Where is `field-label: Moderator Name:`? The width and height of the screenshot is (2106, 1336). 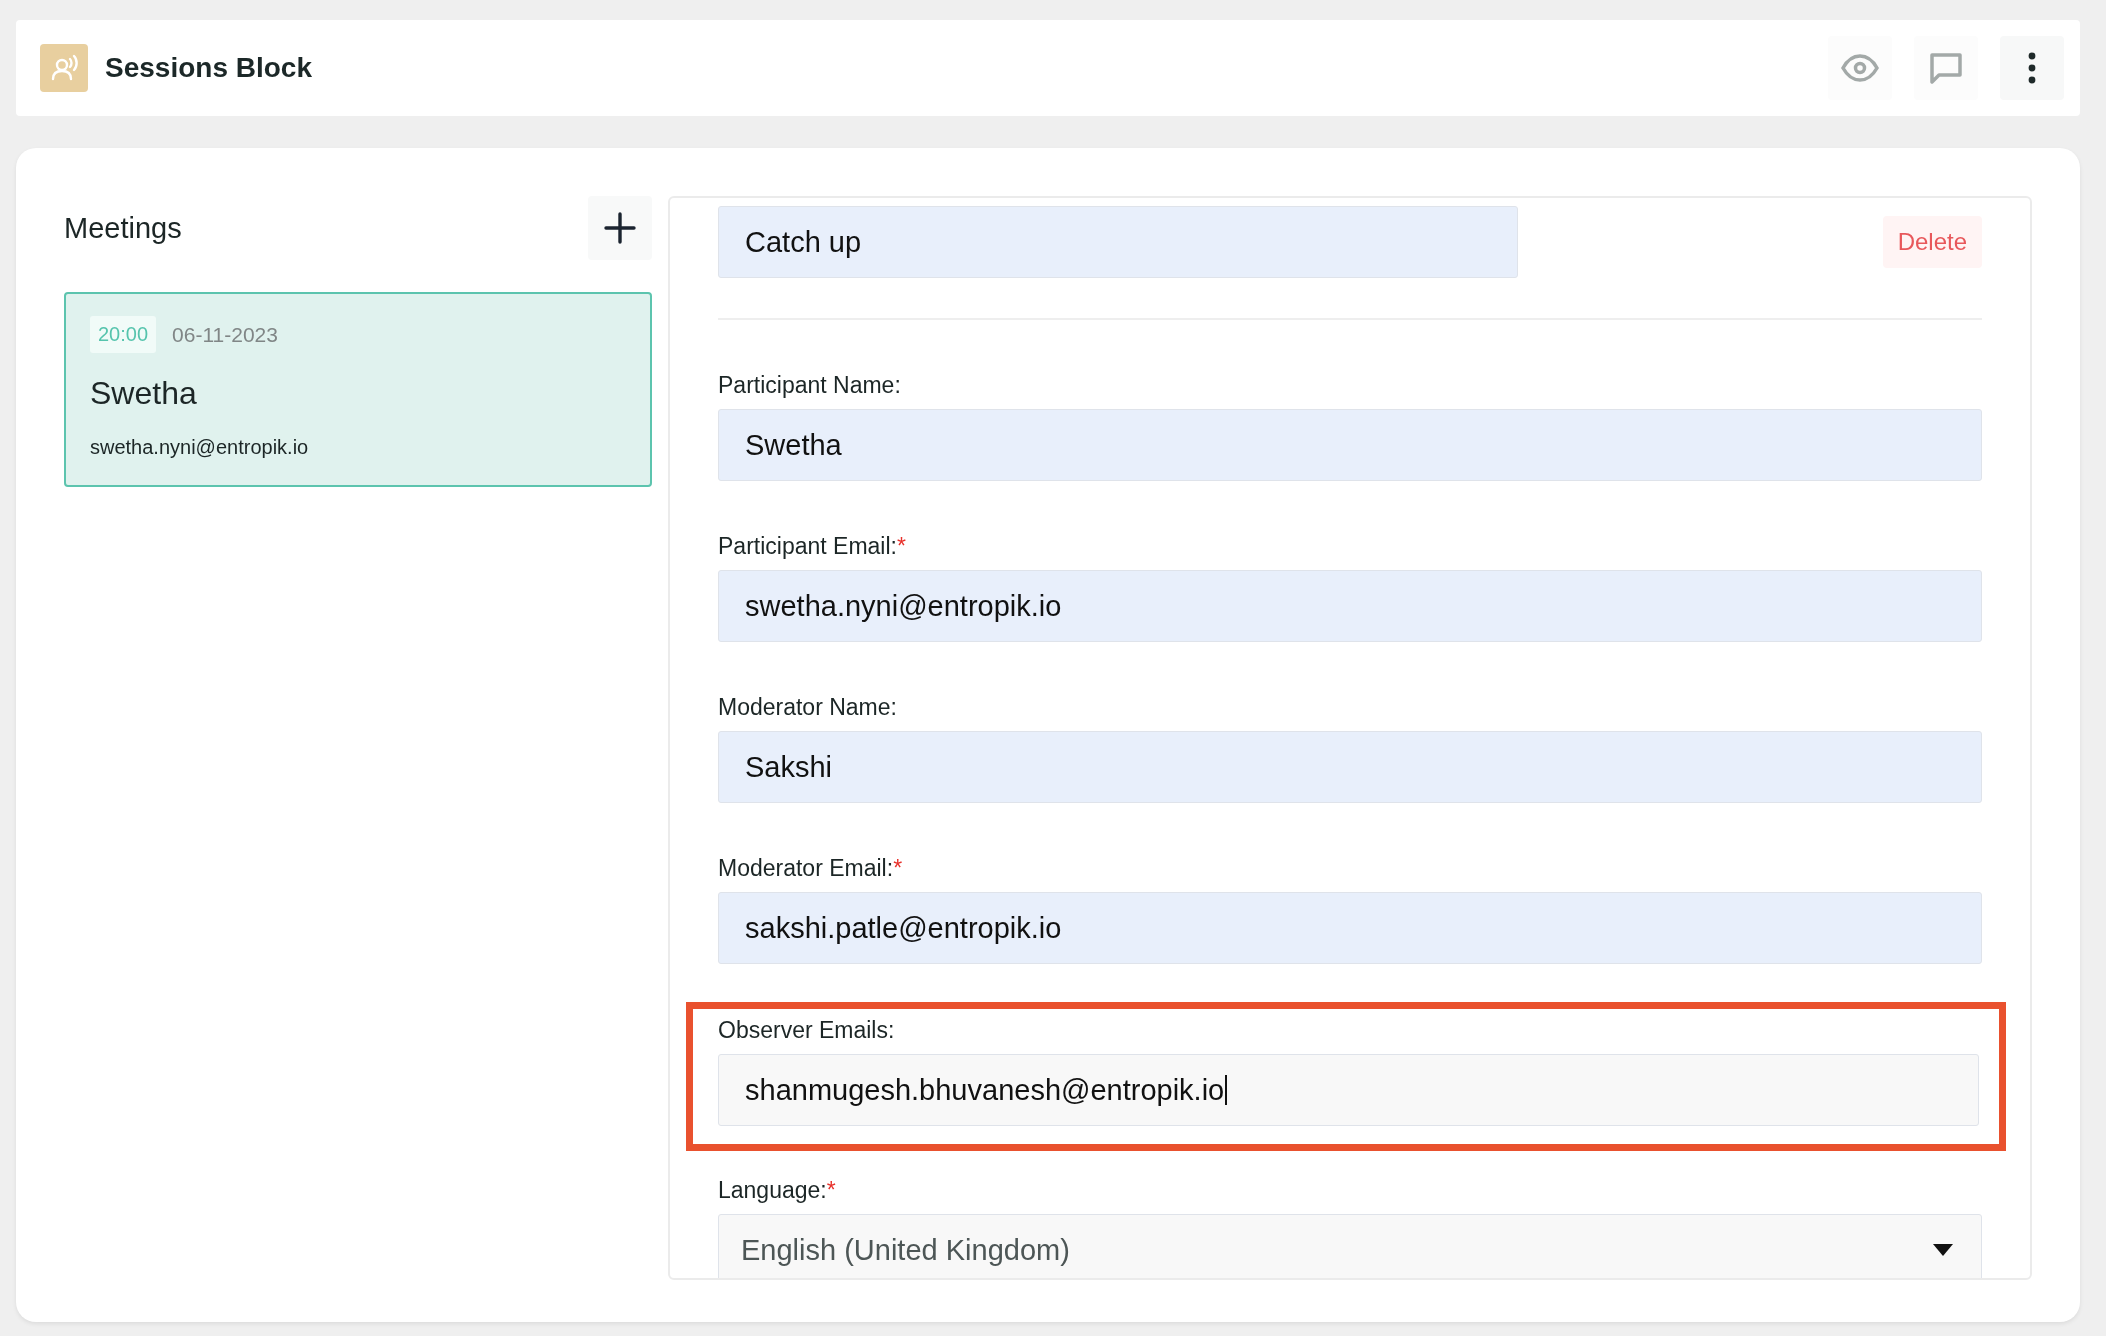 field-label: Moderator Name: is located at coordinates (807, 707).